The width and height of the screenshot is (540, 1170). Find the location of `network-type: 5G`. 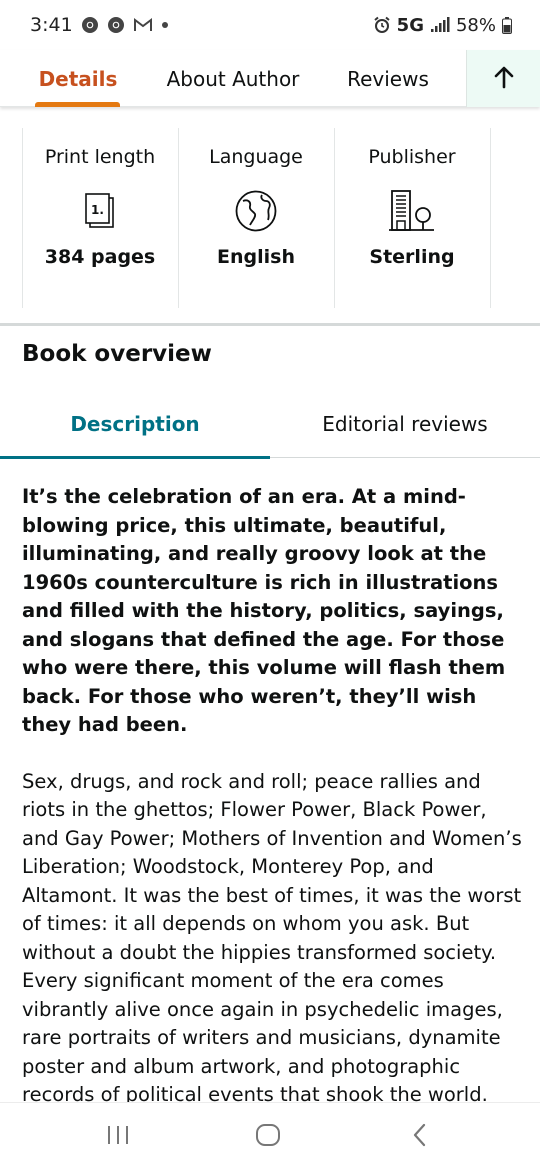

network-type: 5G is located at coordinates (410, 25).